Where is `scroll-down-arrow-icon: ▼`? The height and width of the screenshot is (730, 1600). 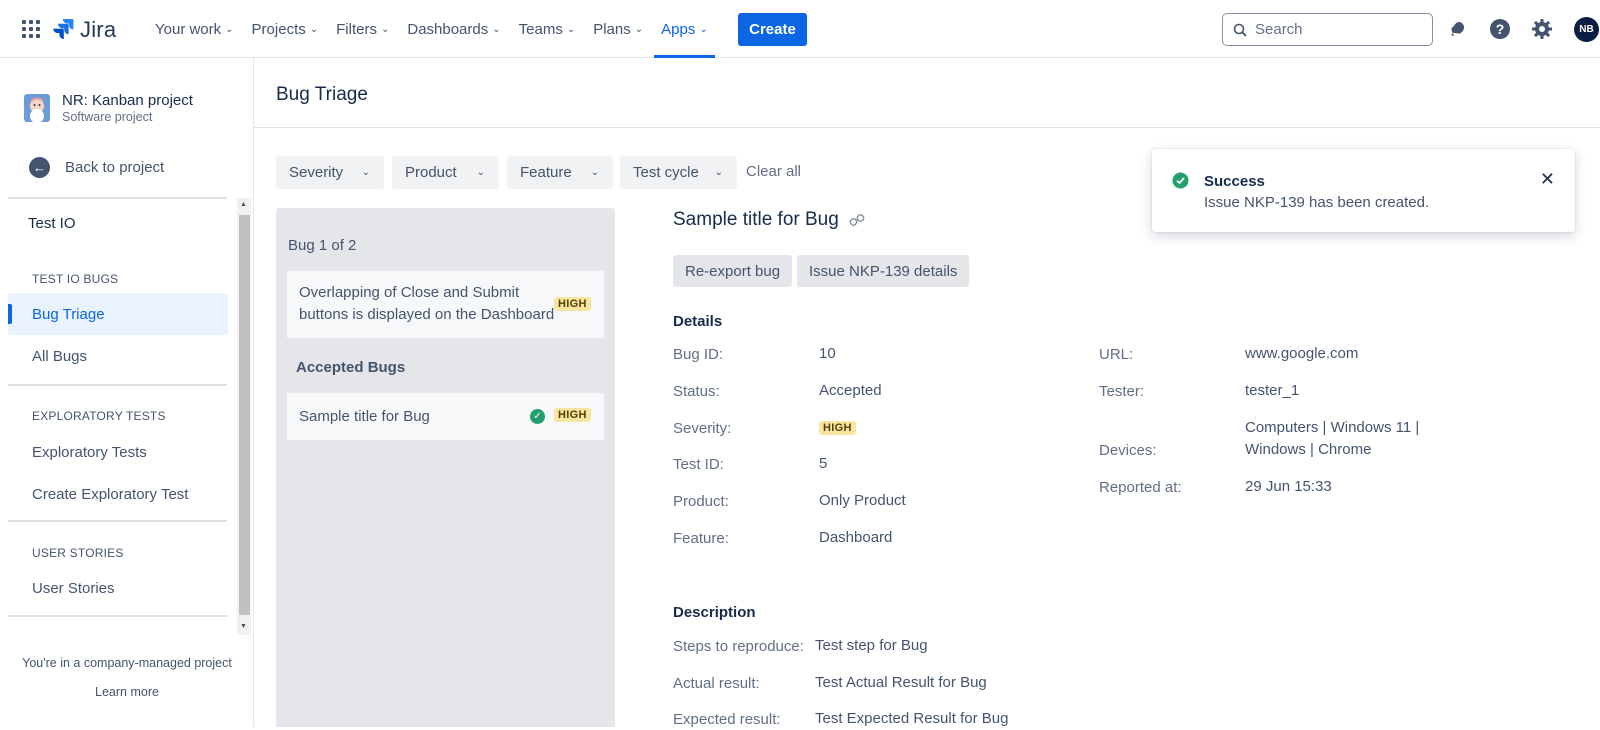 scroll-down-arrow-icon: ▼ is located at coordinates (243, 626).